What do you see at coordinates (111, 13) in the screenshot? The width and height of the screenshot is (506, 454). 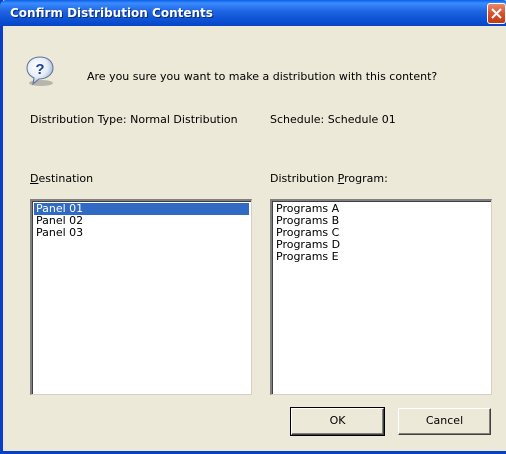 I see `dialog-title: Confirm Distribution Contents` at bounding box center [111, 13].